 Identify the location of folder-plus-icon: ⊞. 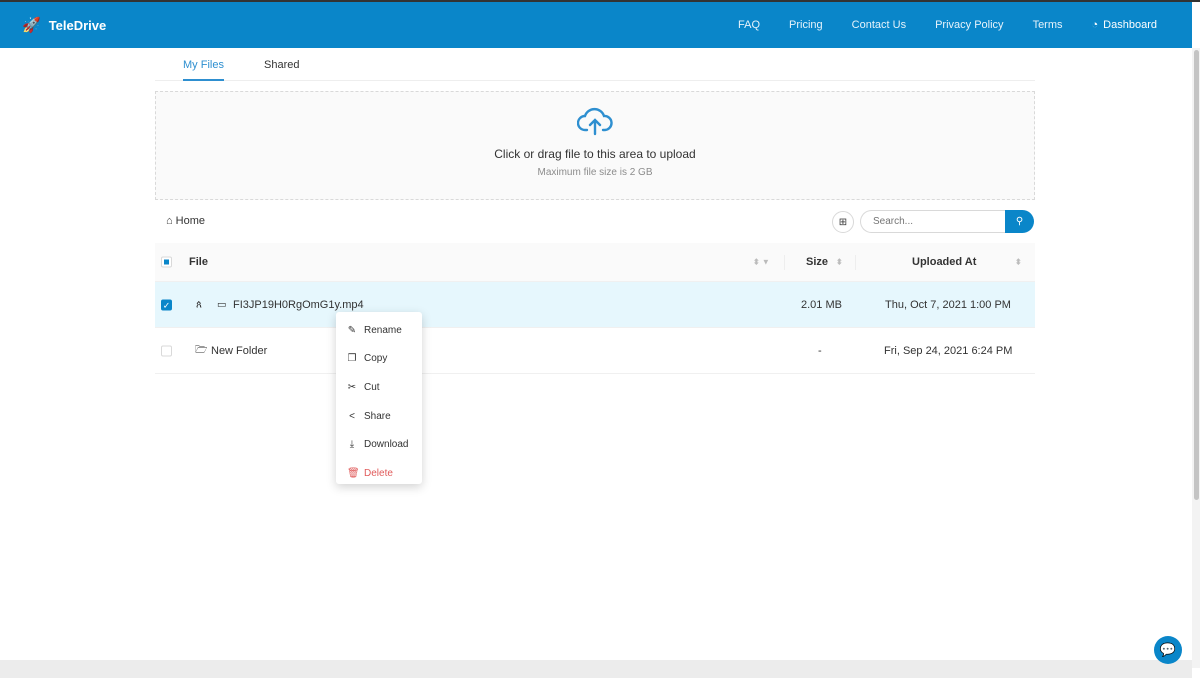
(843, 222).